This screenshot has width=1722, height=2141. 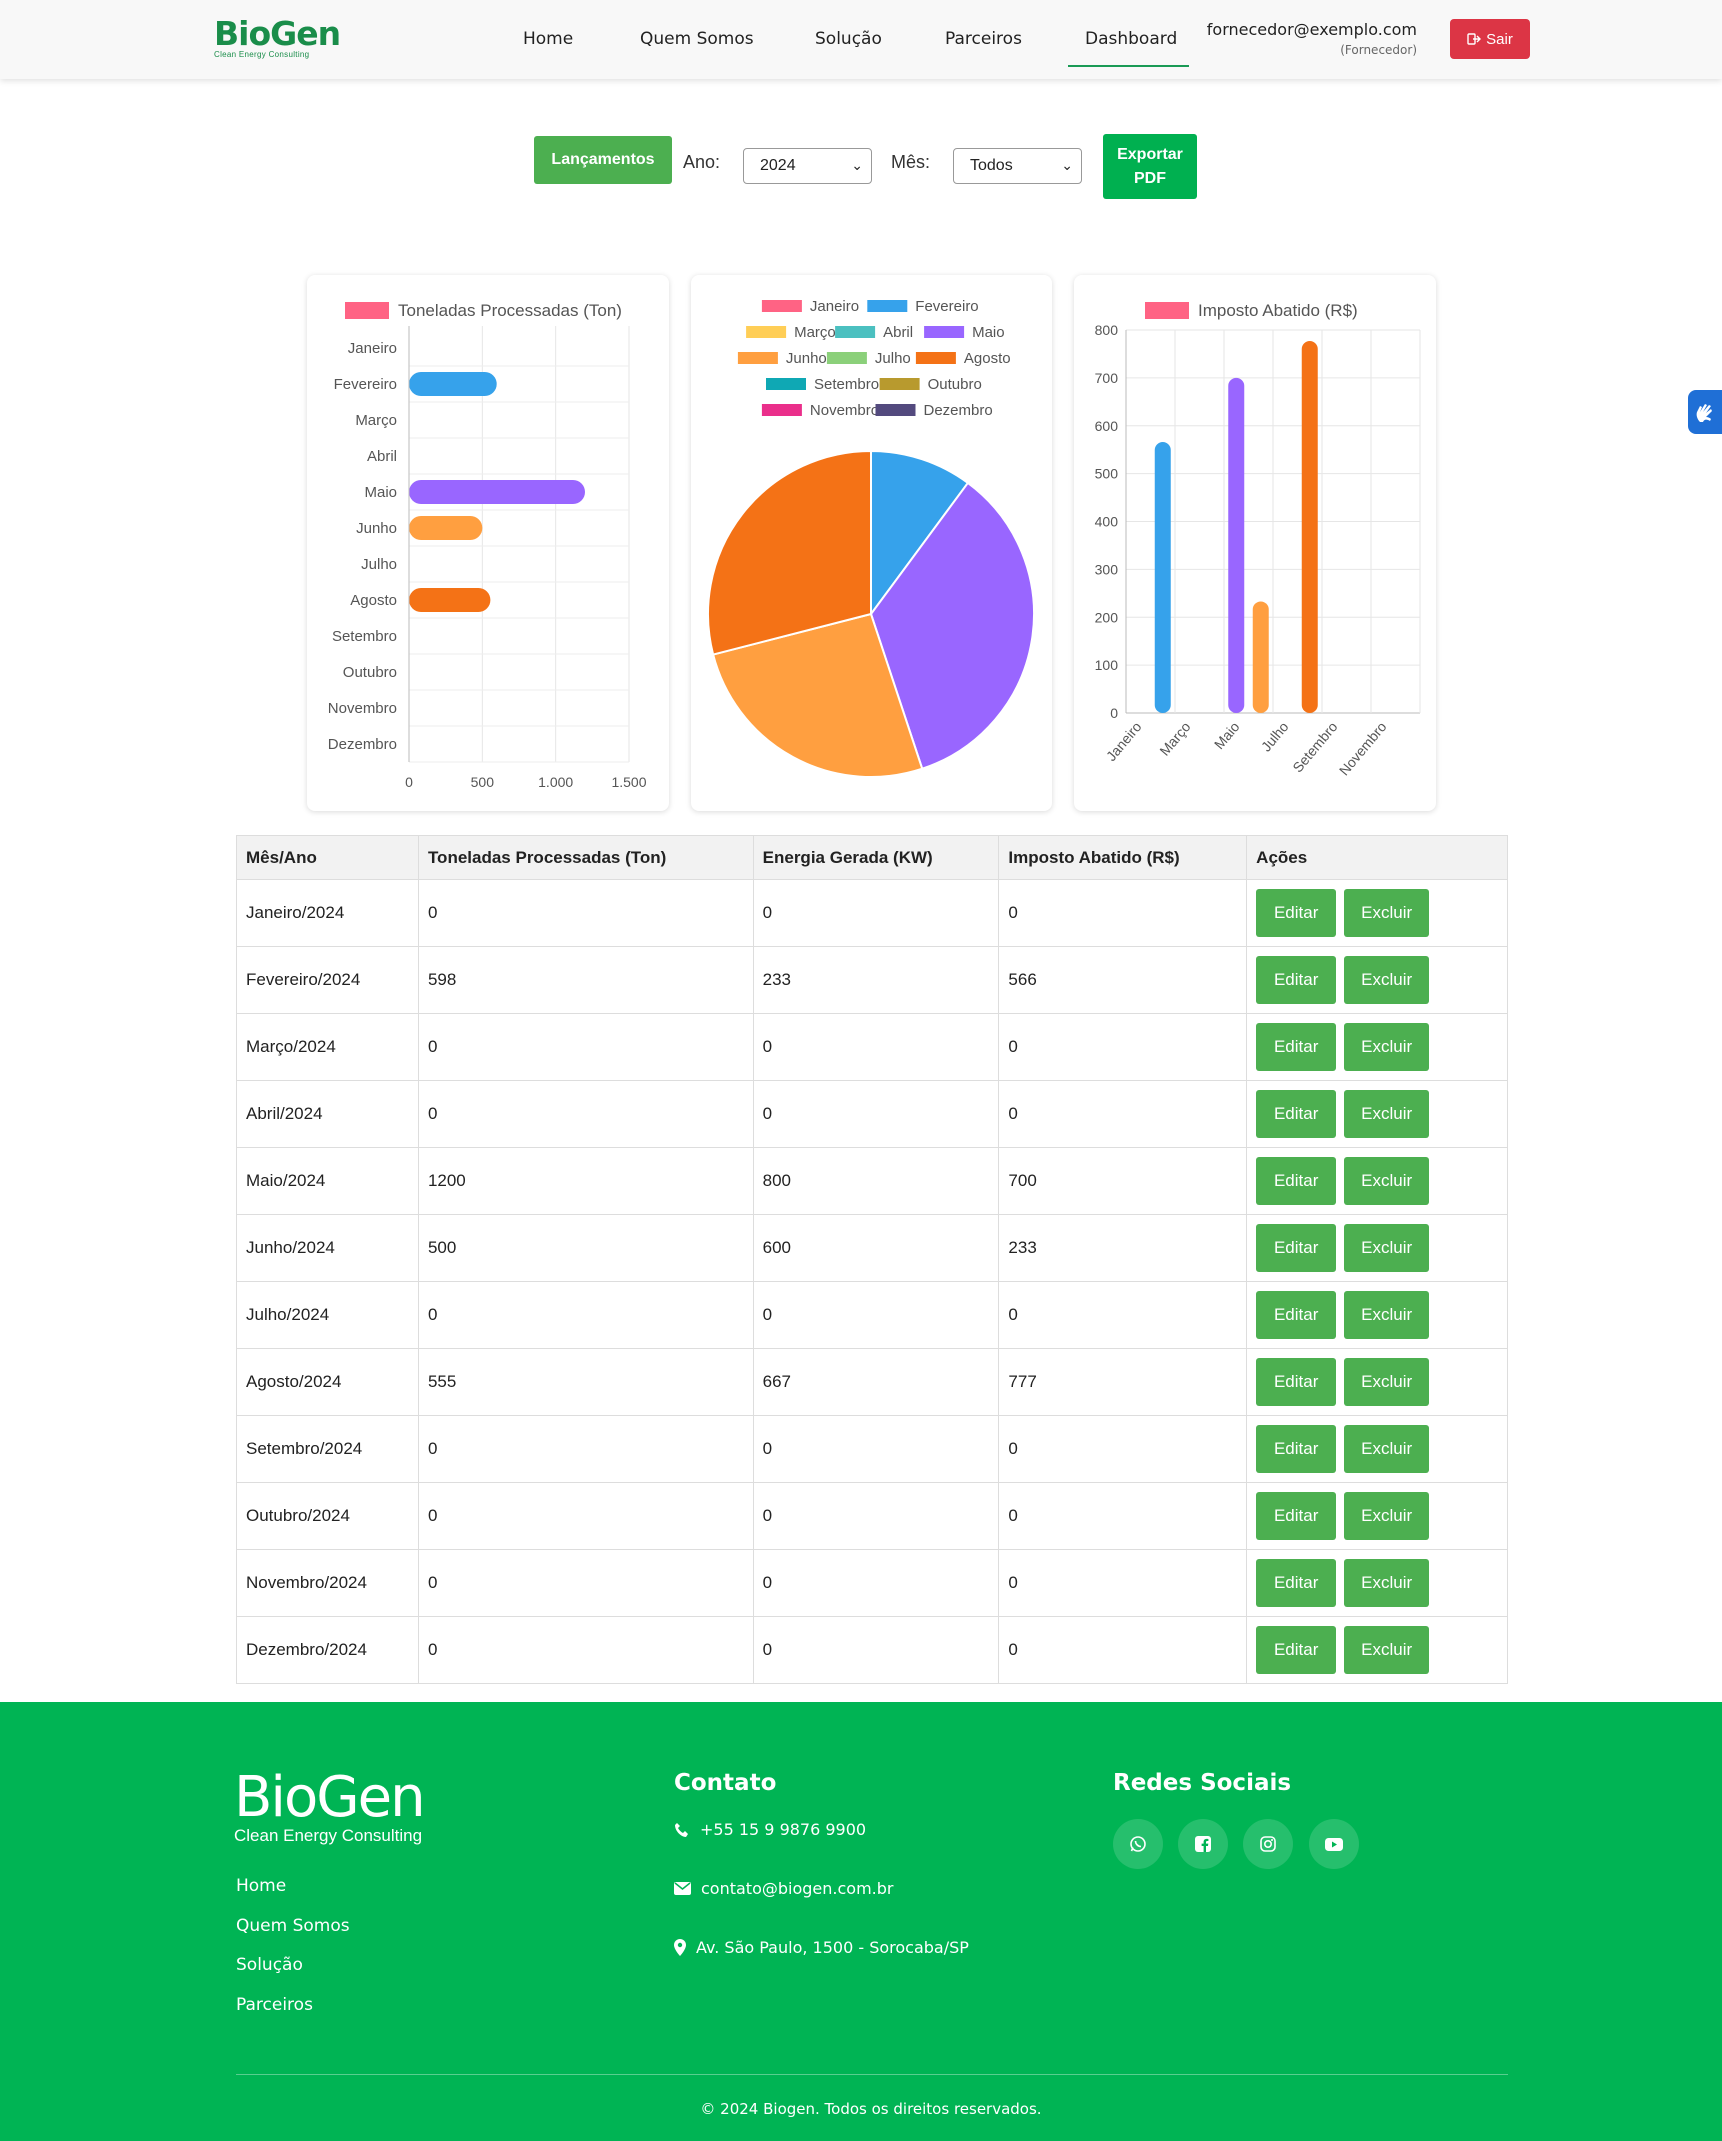 I want to click on legend-label: Toneladas Processadas (Ton), so click(x=510, y=310).